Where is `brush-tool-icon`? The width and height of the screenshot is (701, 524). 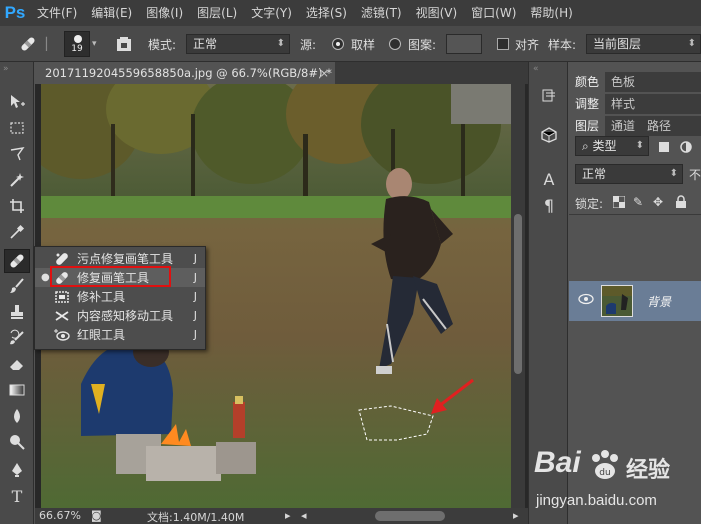
brush-tool-icon is located at coordinates (17, 286).